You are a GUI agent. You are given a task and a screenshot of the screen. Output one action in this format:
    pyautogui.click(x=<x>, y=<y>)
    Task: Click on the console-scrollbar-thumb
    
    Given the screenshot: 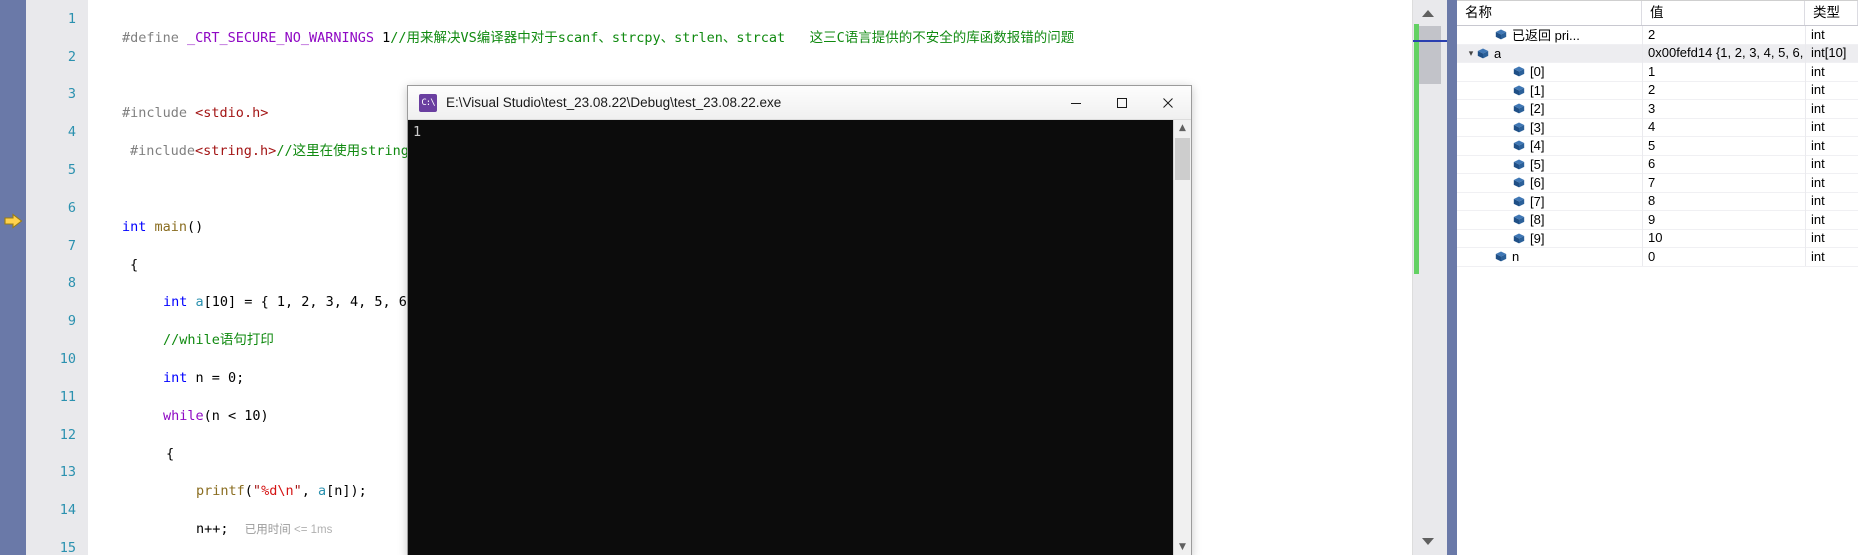 What is the action you would take?
    pyautogui.click(x=1182, y=159)
    